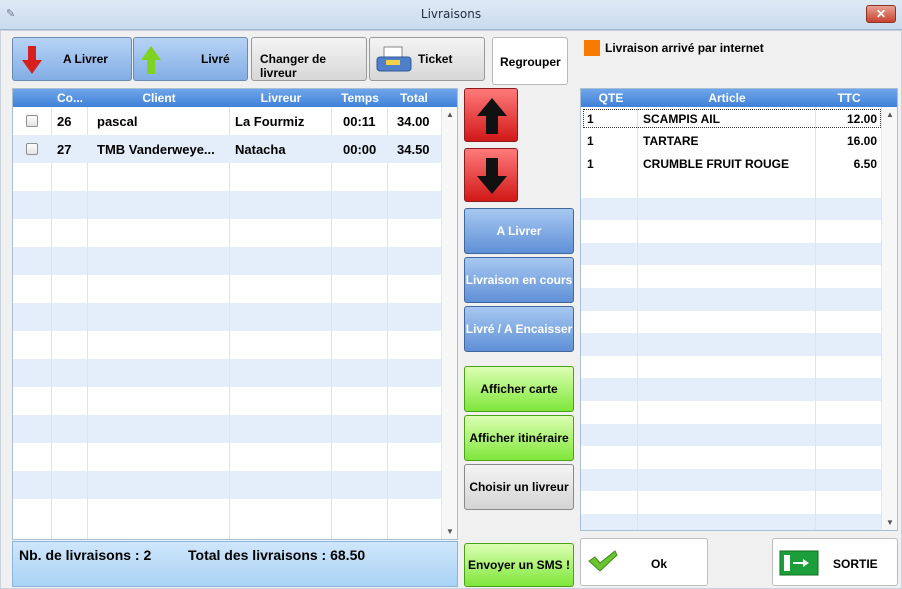 This screenshot has height=589, width=902. I want to click on col-article: Article, so click(727, 98).